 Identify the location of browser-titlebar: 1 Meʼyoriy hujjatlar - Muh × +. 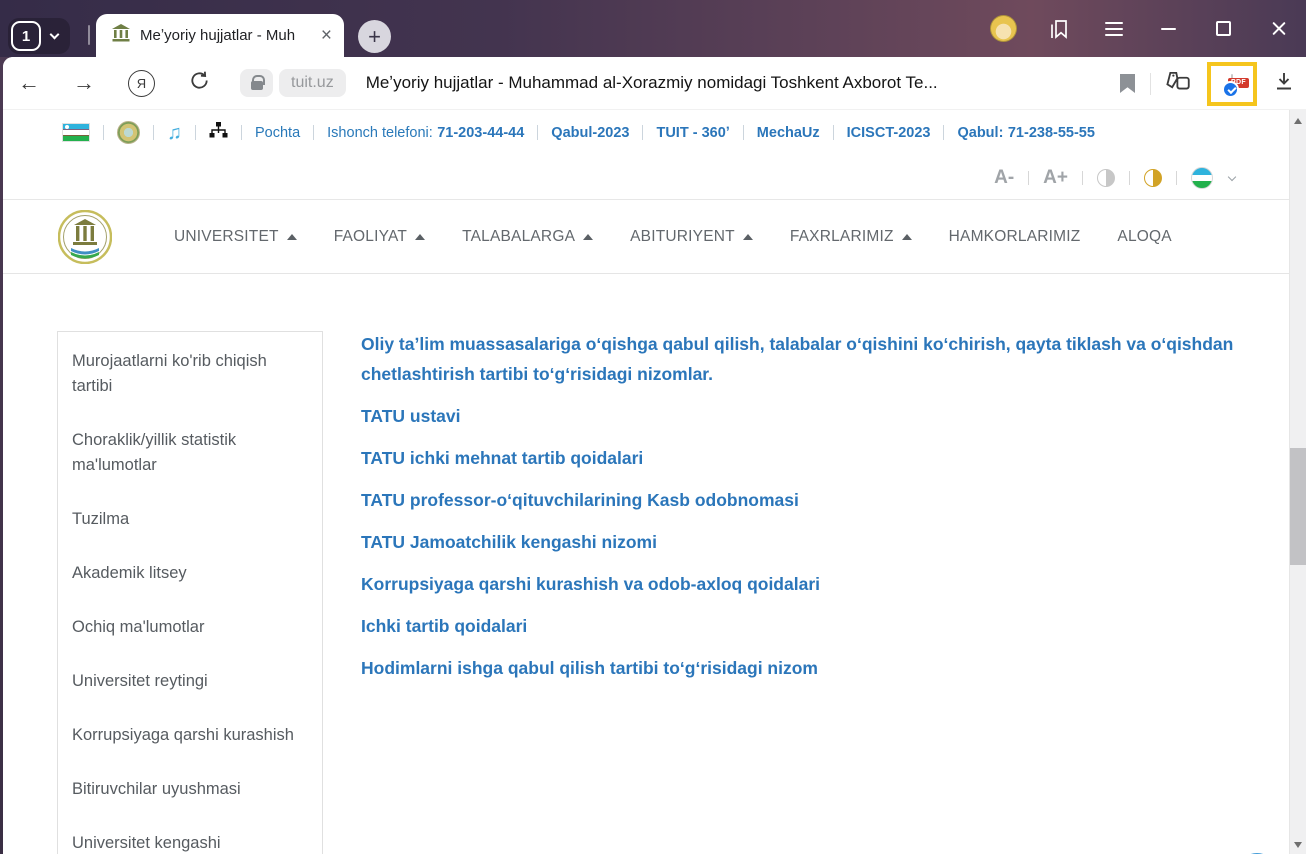
(653, 28).